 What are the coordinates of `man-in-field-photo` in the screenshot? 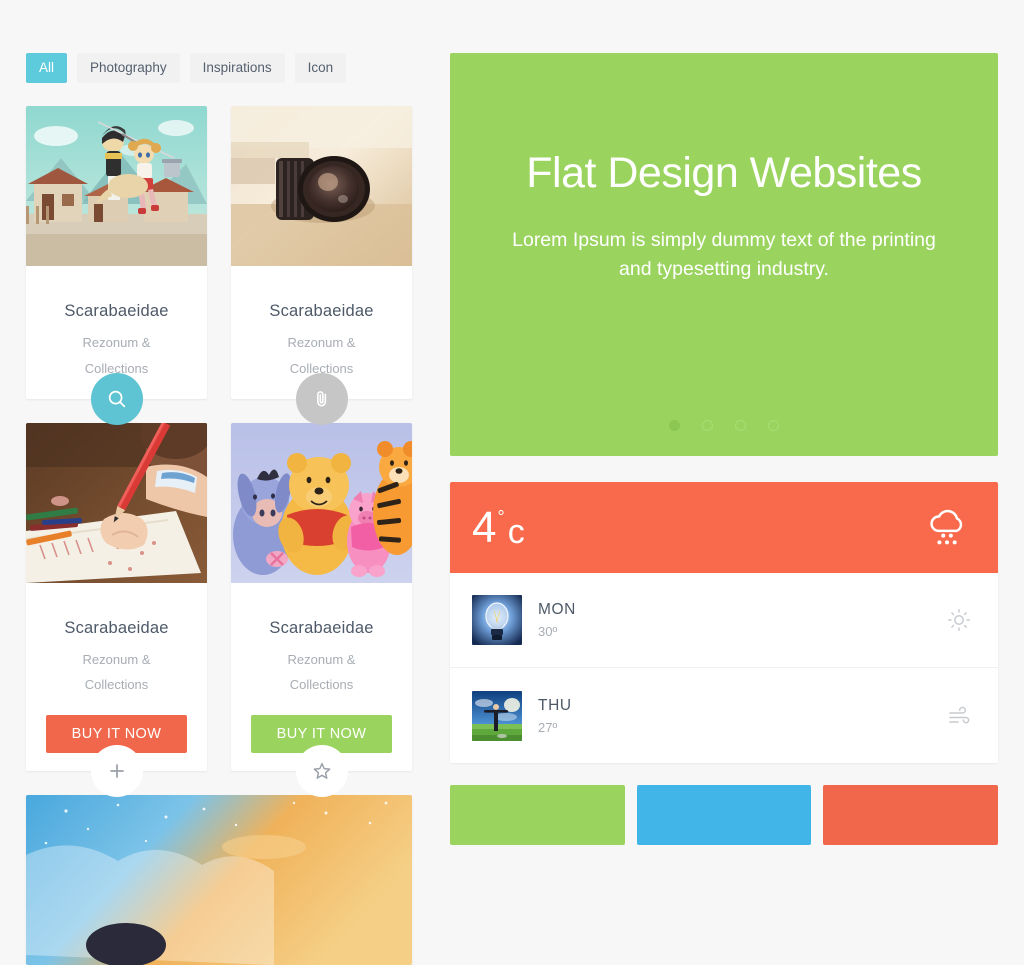 It's located at (497, 715).